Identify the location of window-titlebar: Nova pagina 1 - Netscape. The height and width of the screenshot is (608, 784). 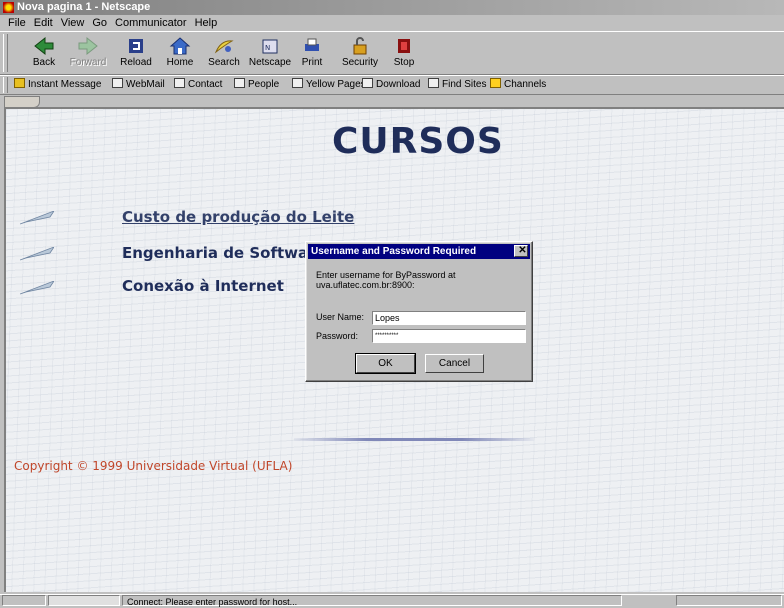
(392, 7).